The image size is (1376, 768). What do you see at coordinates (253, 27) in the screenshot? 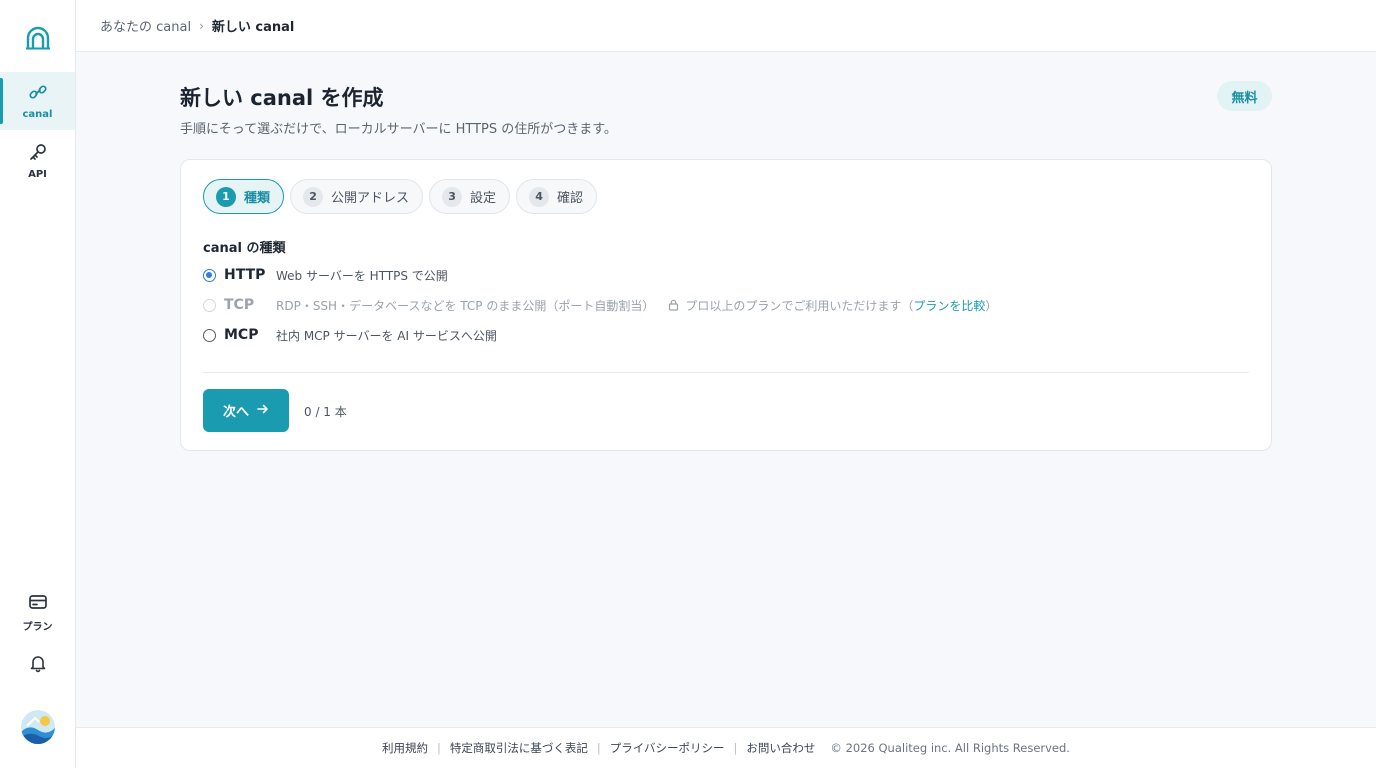
I see `breadcrumb-current: 新しい canal` at bounding box center [253, 27].